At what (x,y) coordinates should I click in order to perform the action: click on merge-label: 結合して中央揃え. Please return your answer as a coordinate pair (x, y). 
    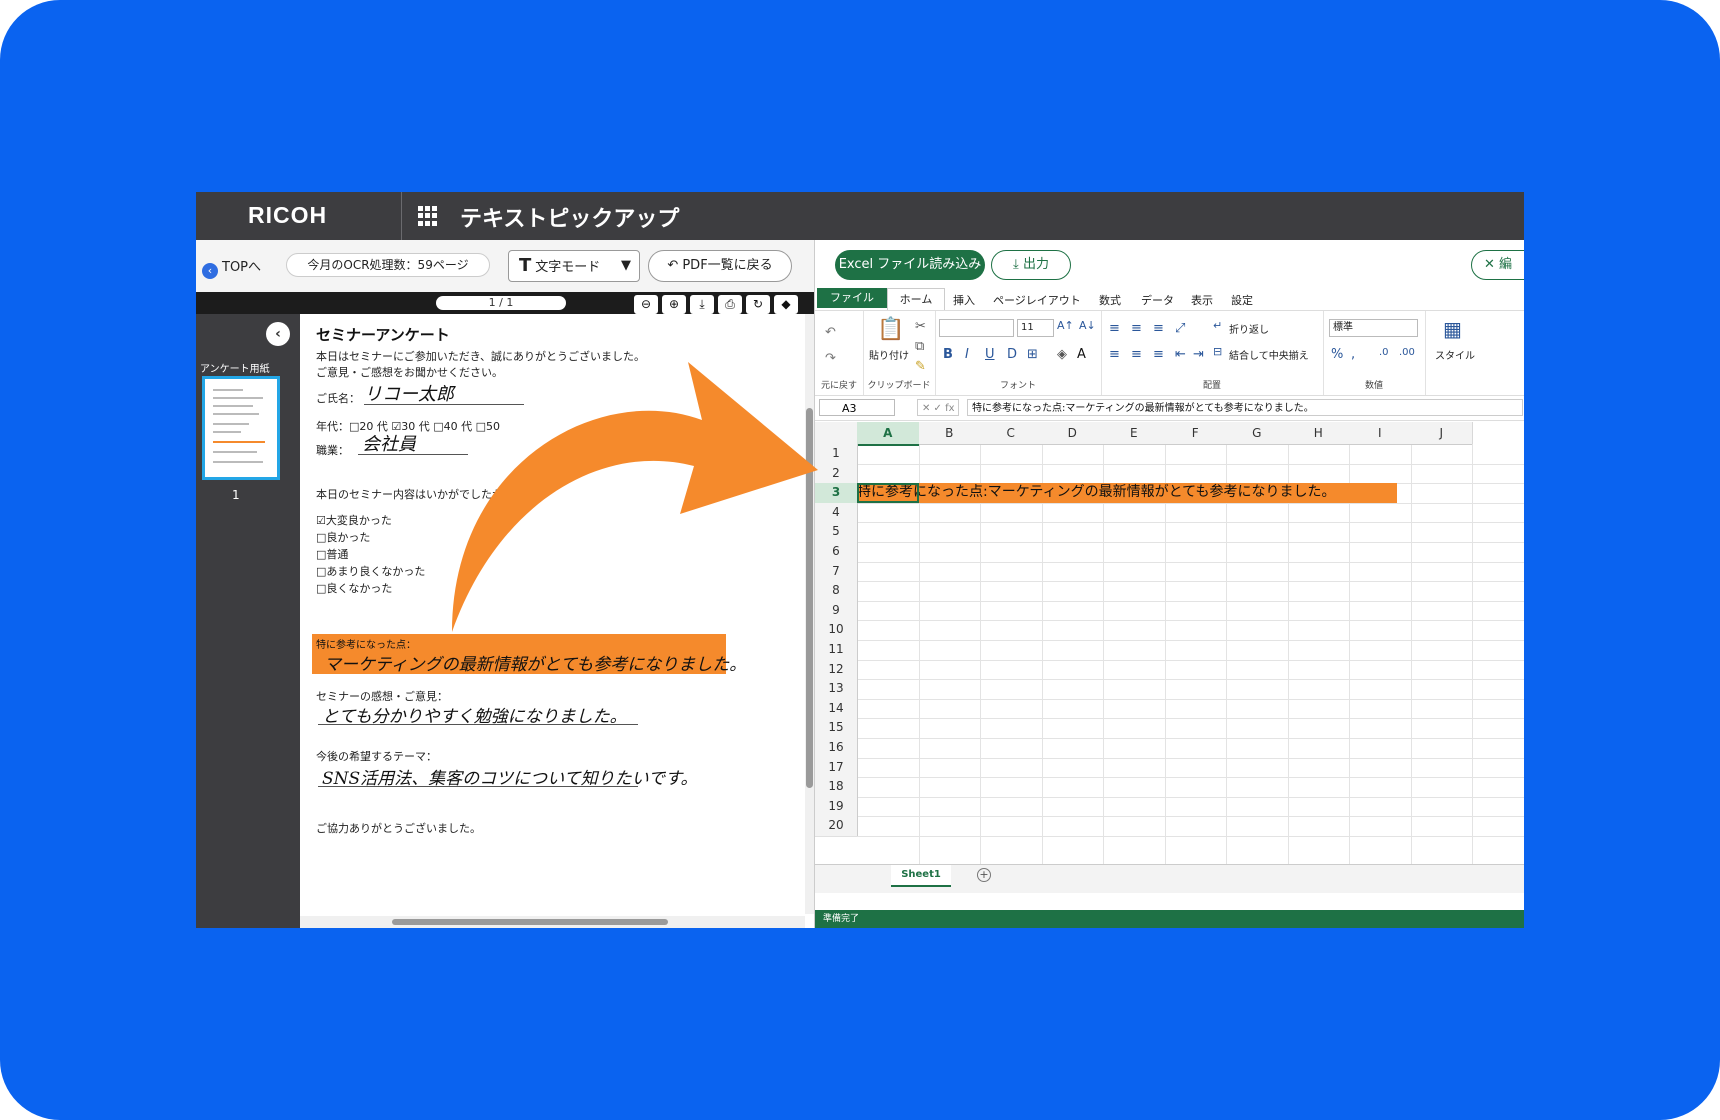
    Looking at the image, I should click on (1269, 354).